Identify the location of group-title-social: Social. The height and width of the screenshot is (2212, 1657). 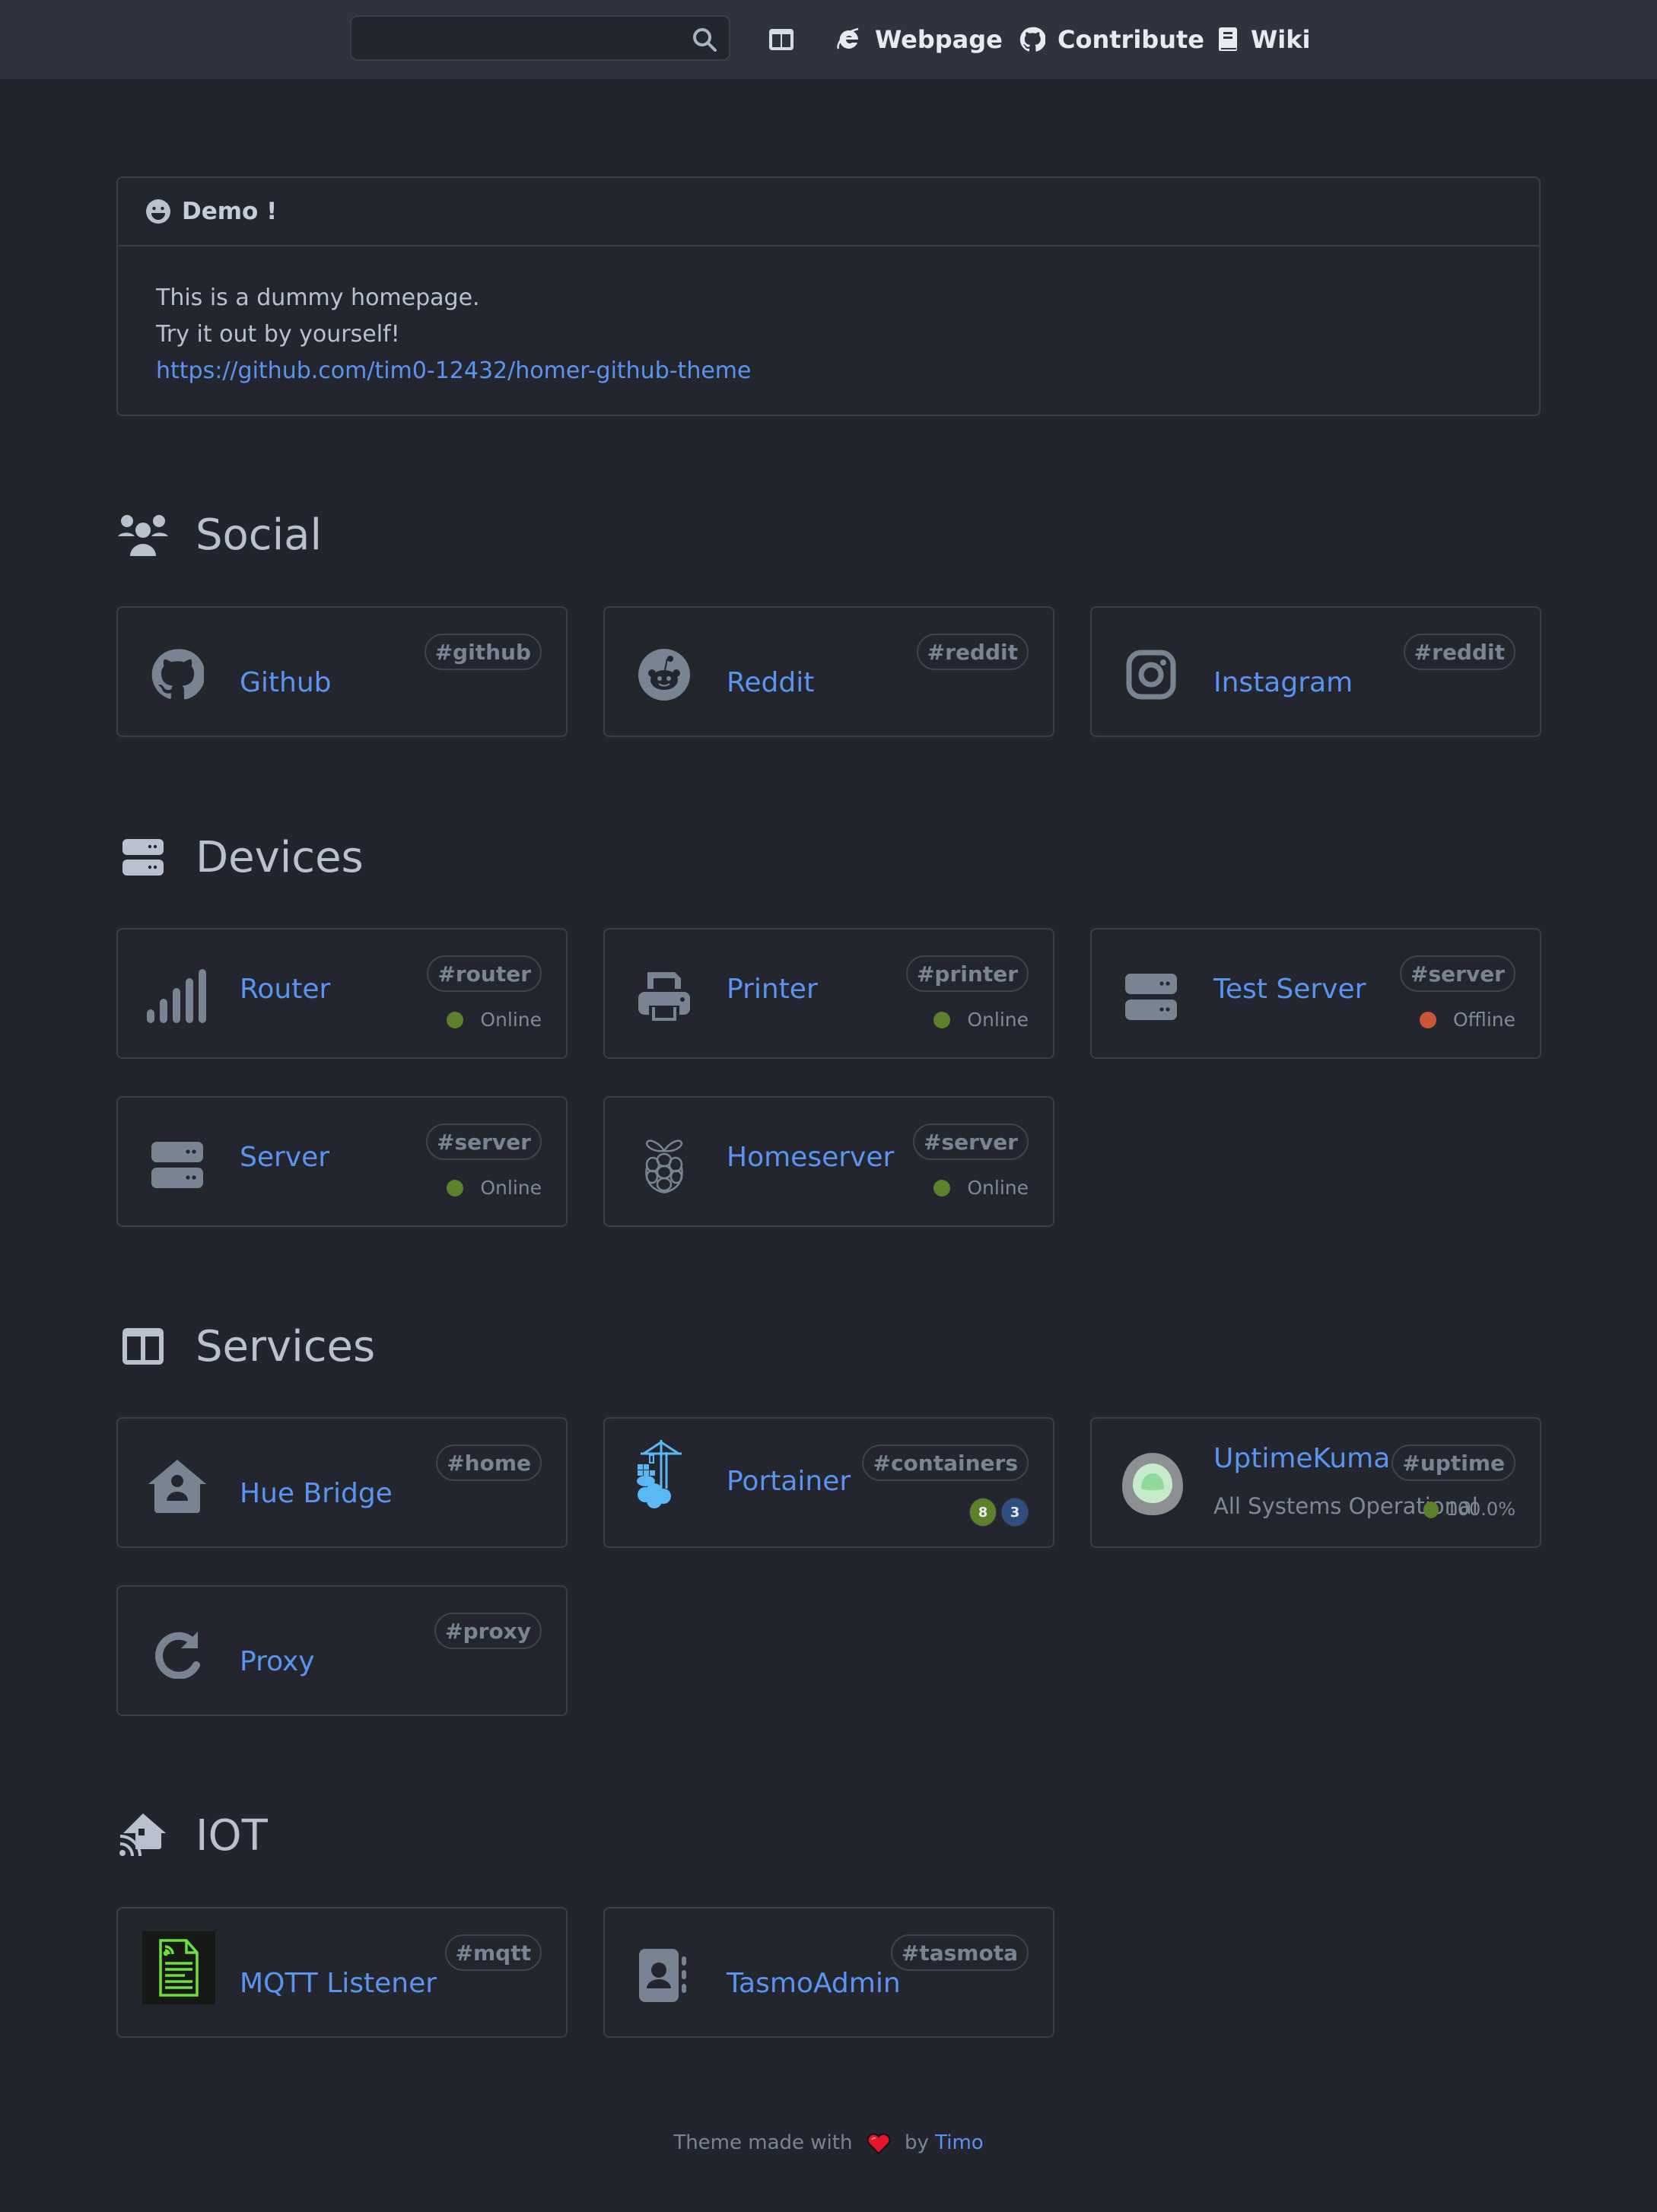
(219, 534).